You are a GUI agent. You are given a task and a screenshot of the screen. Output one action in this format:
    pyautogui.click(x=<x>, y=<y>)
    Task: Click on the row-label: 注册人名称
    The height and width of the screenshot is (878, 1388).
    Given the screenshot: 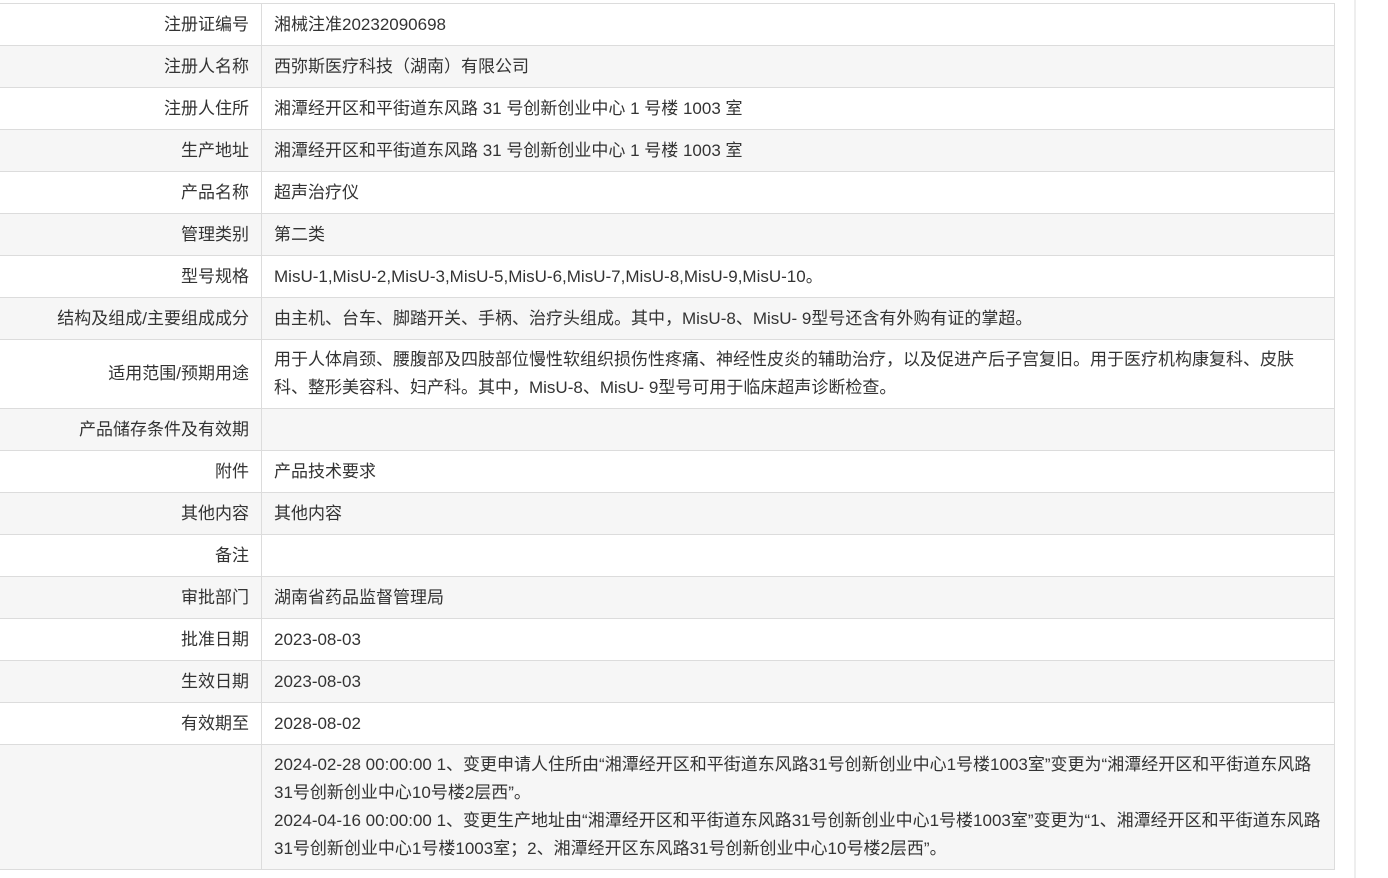 What is the action you would take?
    pyautogui.click(x=131, y=66)
    